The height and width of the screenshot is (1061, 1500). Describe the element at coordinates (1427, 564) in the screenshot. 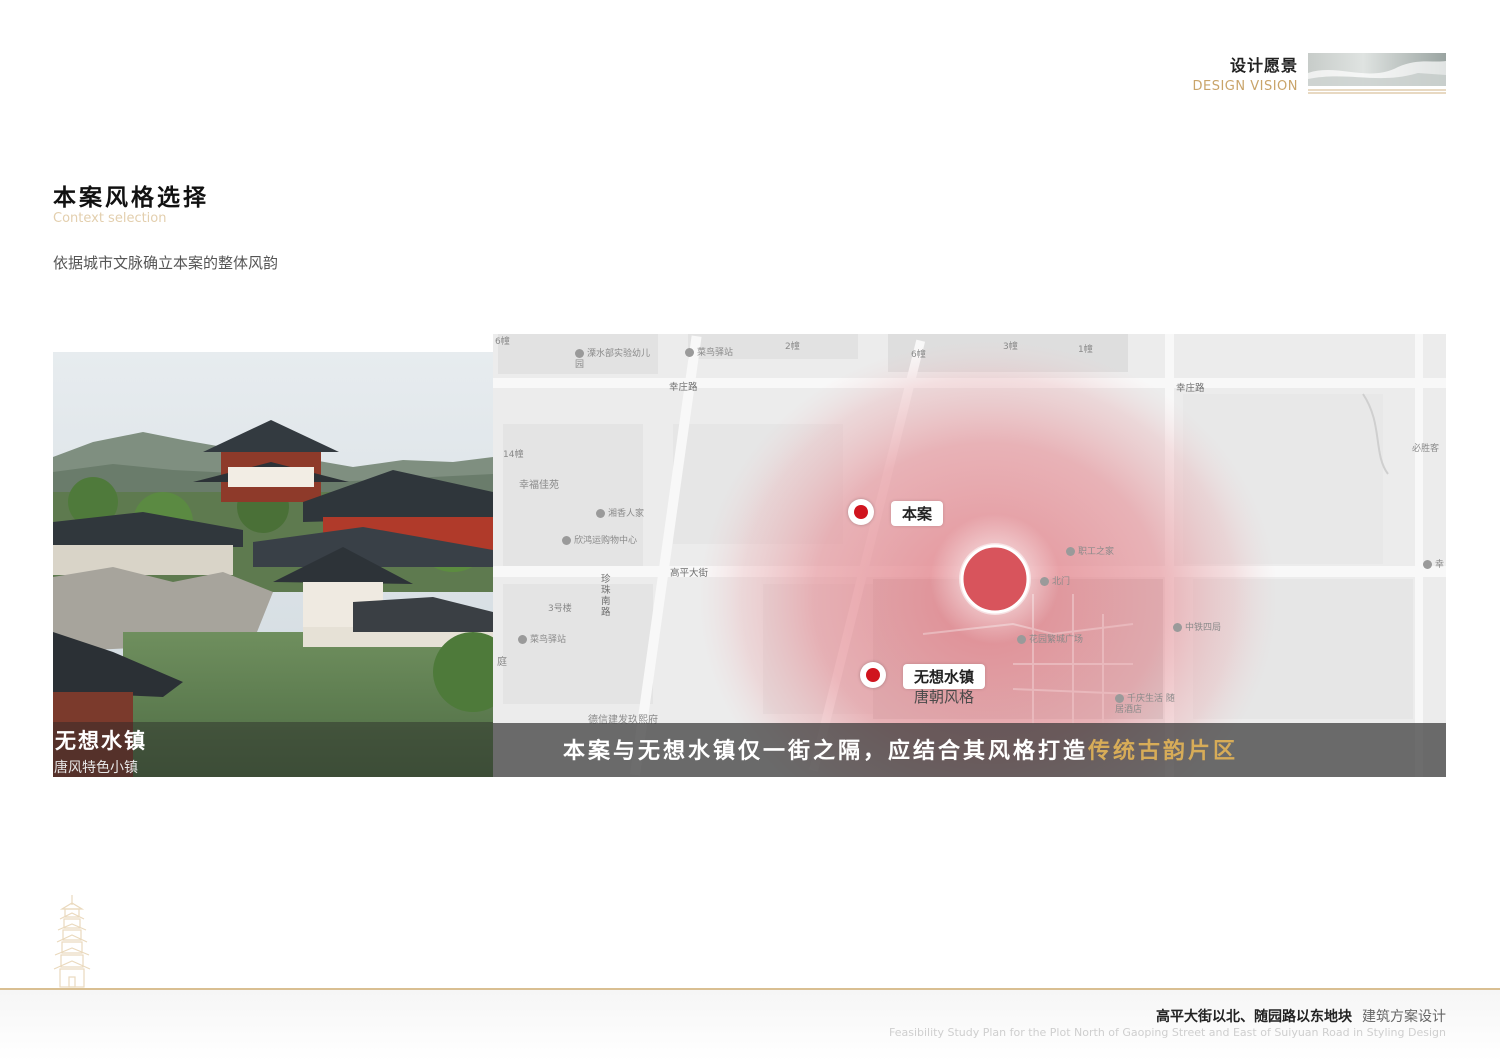

I see `home-icon` at that location.